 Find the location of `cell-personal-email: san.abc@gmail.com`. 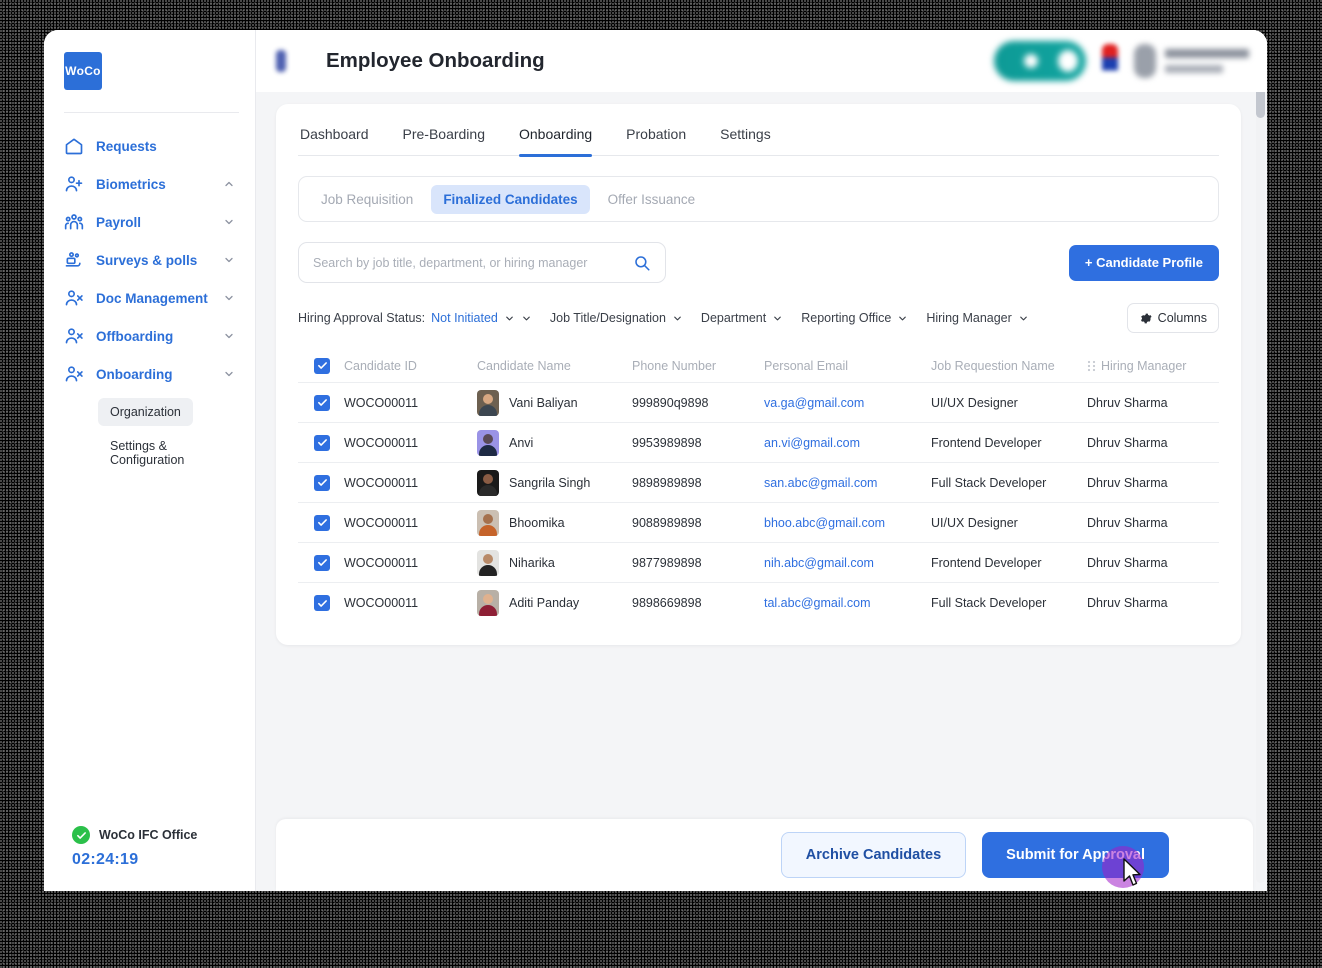

cell-personal-email: san.abc@gmail.com is located at coordinates (847, 483).